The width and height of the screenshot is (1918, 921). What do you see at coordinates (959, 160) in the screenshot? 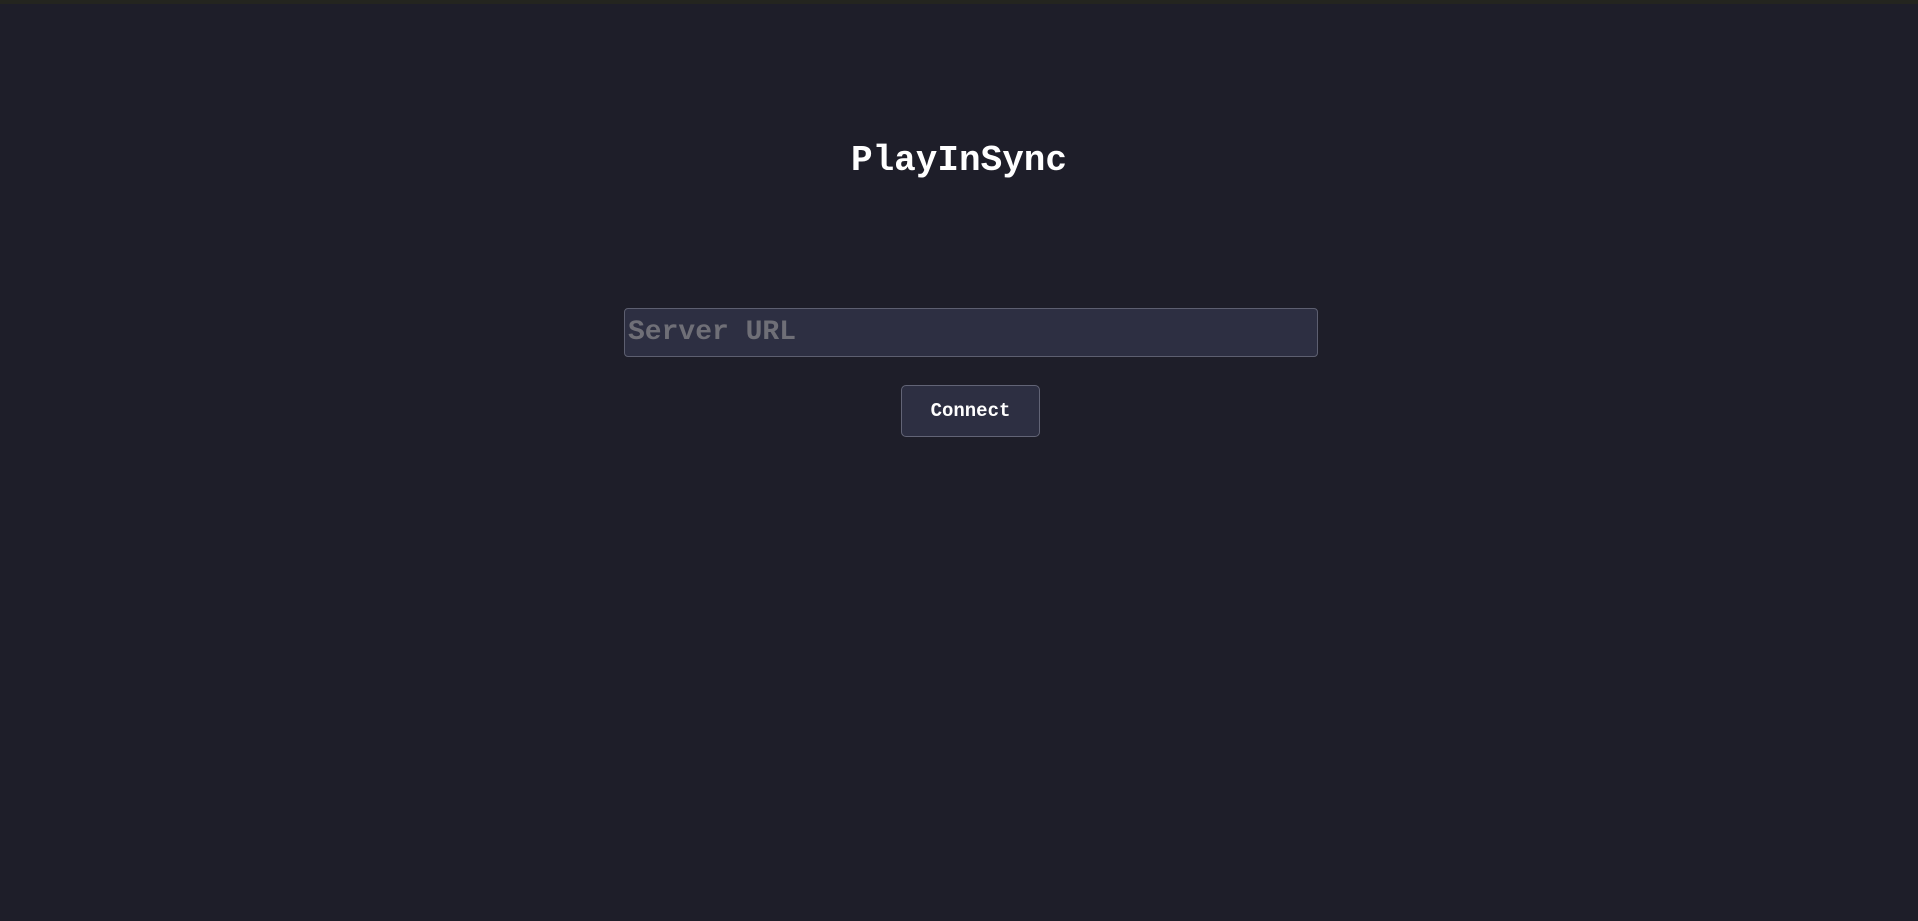
I see `page-title: PlayInSync` at bounding box center [959, 160].